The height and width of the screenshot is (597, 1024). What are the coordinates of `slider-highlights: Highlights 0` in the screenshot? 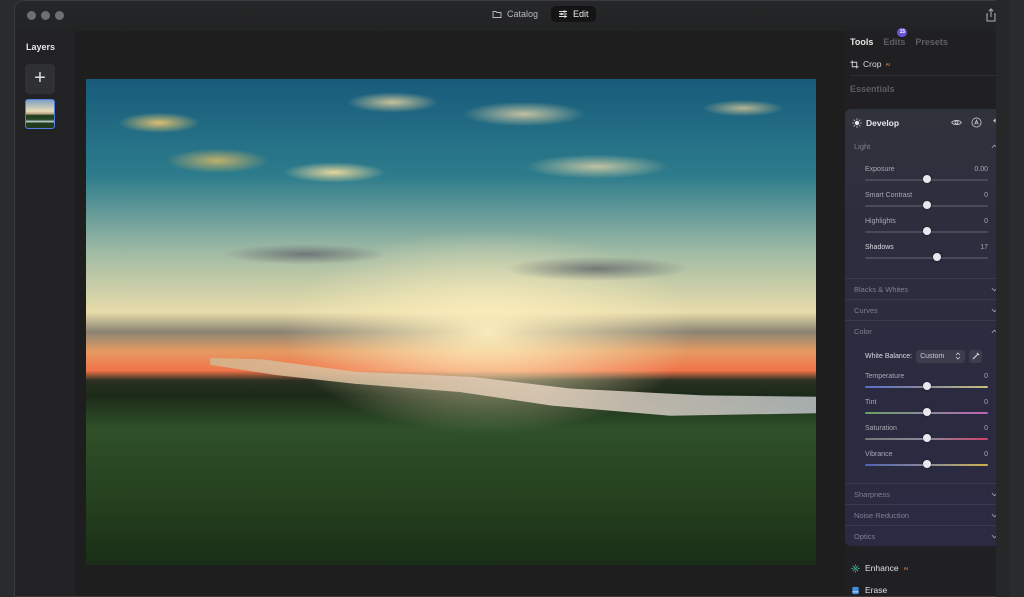 It's located at (926, 229).